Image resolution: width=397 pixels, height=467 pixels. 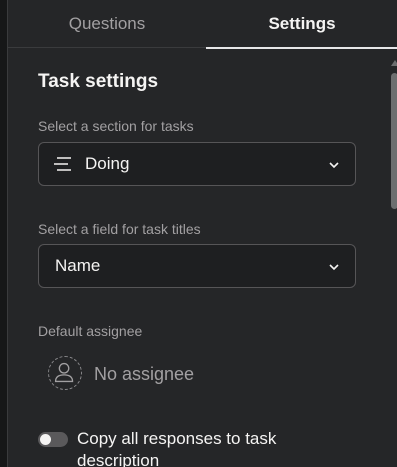 I want to click on tab-bar: Questions Settings, so click(x=202, y=24).